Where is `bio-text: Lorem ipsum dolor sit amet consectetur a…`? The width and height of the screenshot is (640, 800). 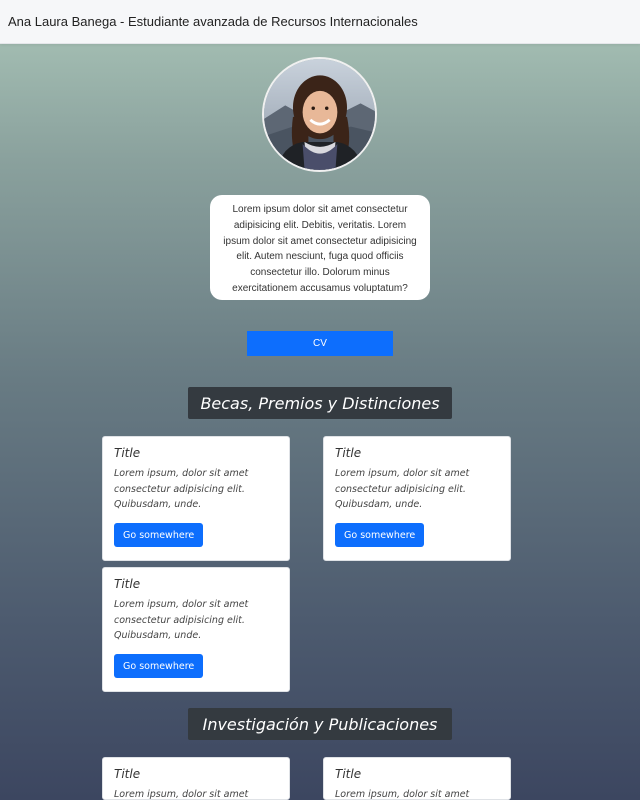
bio-text: Lorem ipsum dolor sit amet consectetur a… is located at coordinates (320, 249).